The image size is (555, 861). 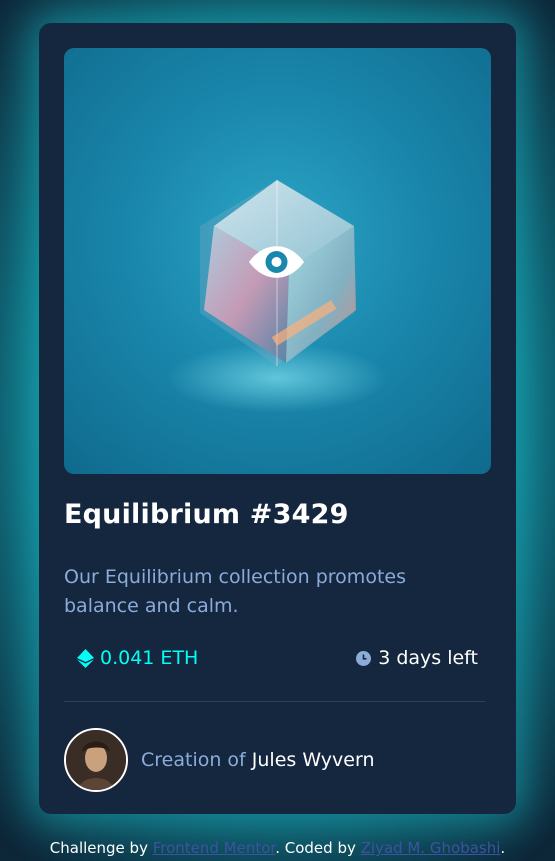 What do you see at coordinates (196, 760) in the screenshot?
I see `creator-prefix: Creation of` at bounding box center [196, 760].